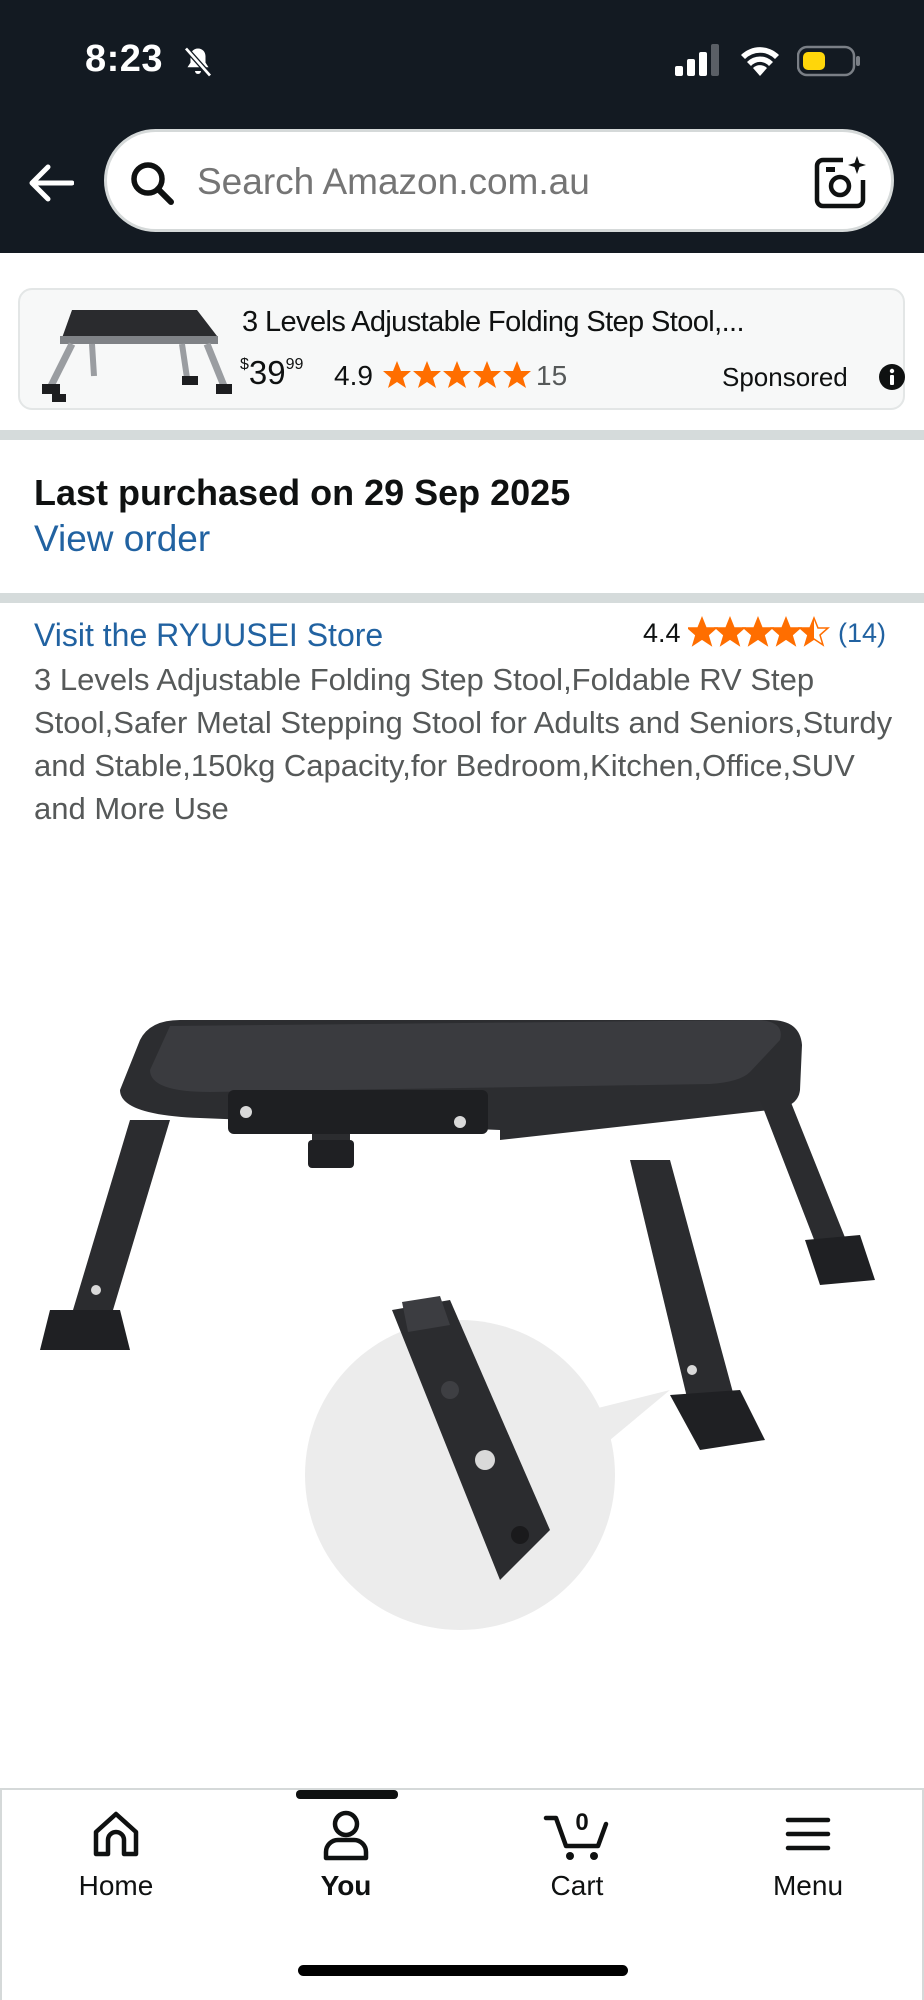 The height and width of the screenshot is (2000, 924). I want to click on sponsored-rating: 4.9, so click(353, 375).